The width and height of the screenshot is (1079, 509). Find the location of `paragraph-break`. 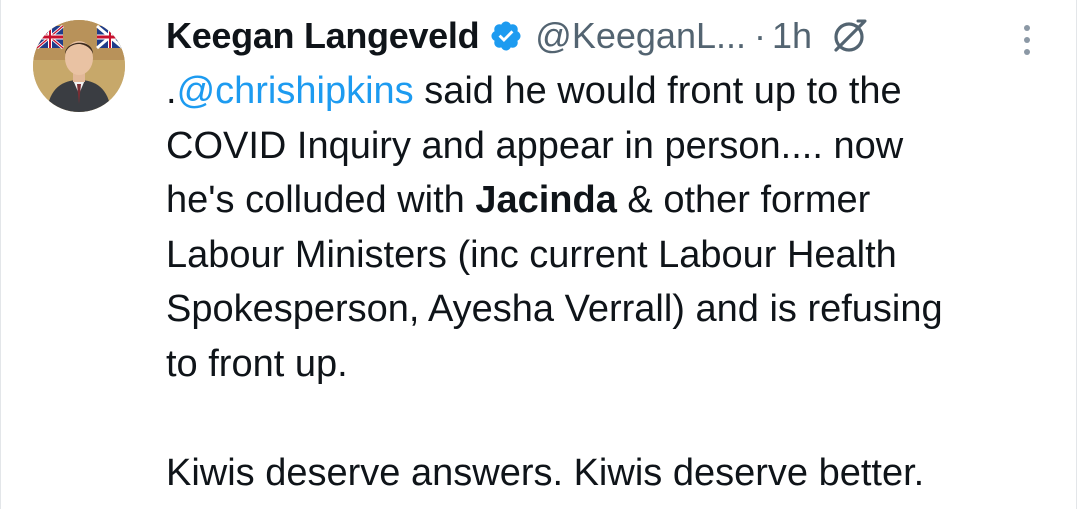

paragraph-break is located at coordinates (611, 418).